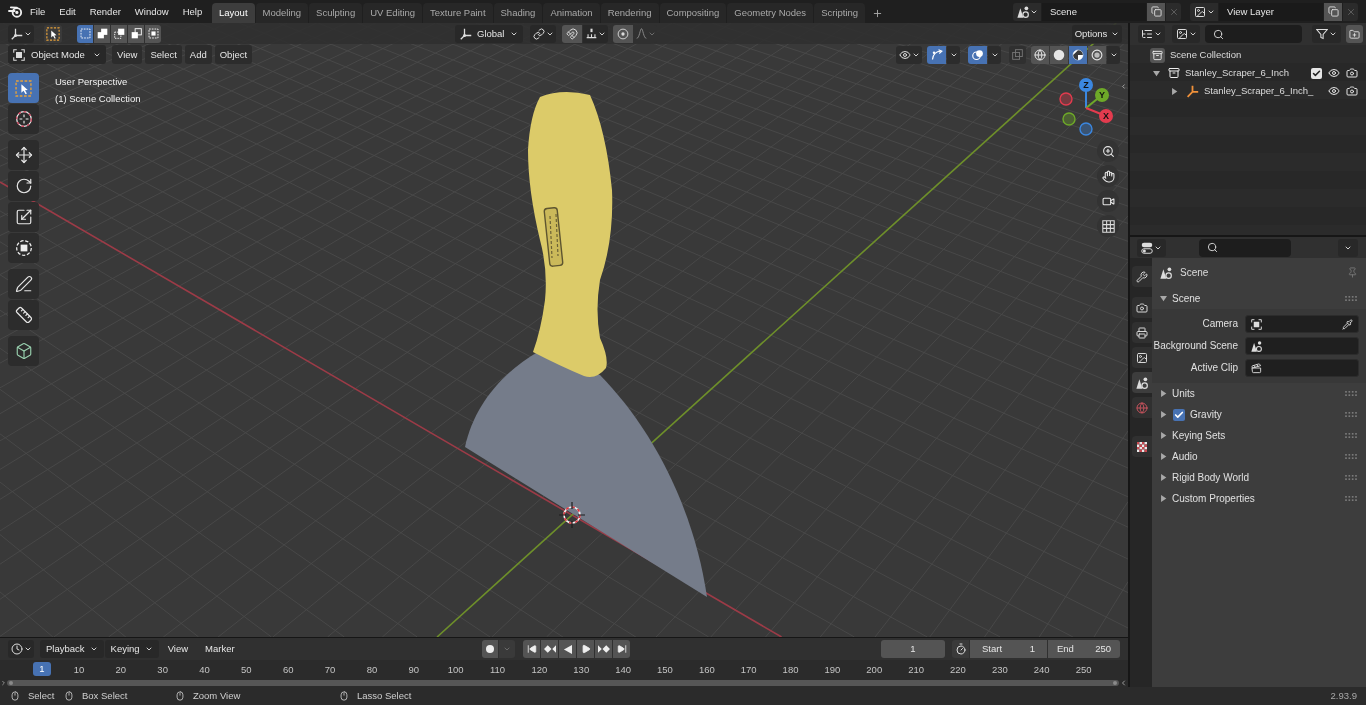 The image size is (1366, 705). I want to click on visibility-dropdown, so click(909, 54).